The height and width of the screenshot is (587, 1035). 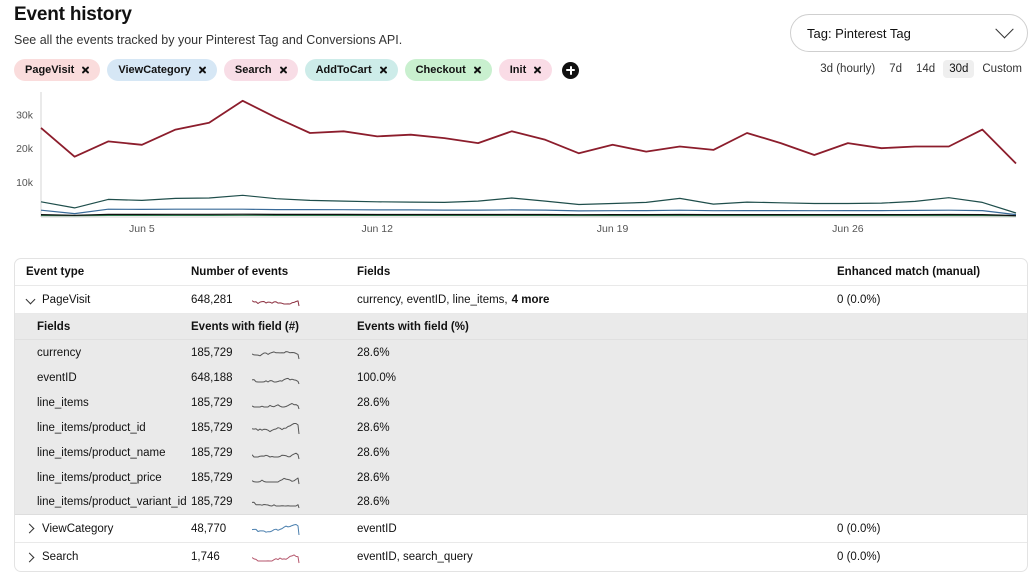 What do you see at coordinates (521, 402) in the screenshot?
I see `sub-table-row: line_items 185,729 28.6%` at bounding box center [521, 402].